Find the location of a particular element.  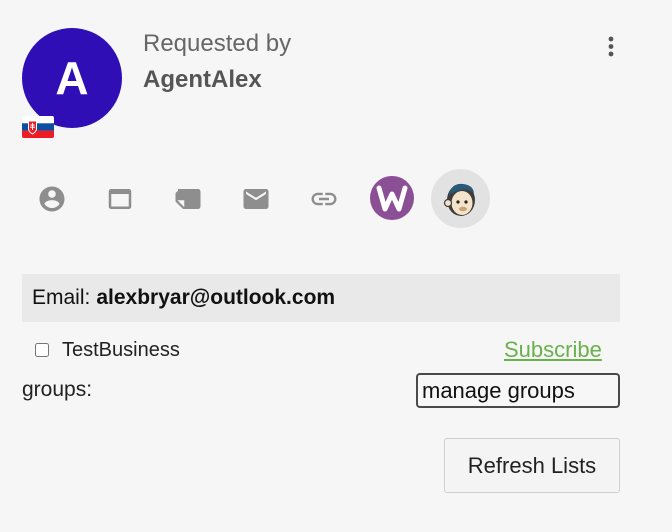

email-row: Email: alexbryar@outlook.com is located at coordinates (321, 298).